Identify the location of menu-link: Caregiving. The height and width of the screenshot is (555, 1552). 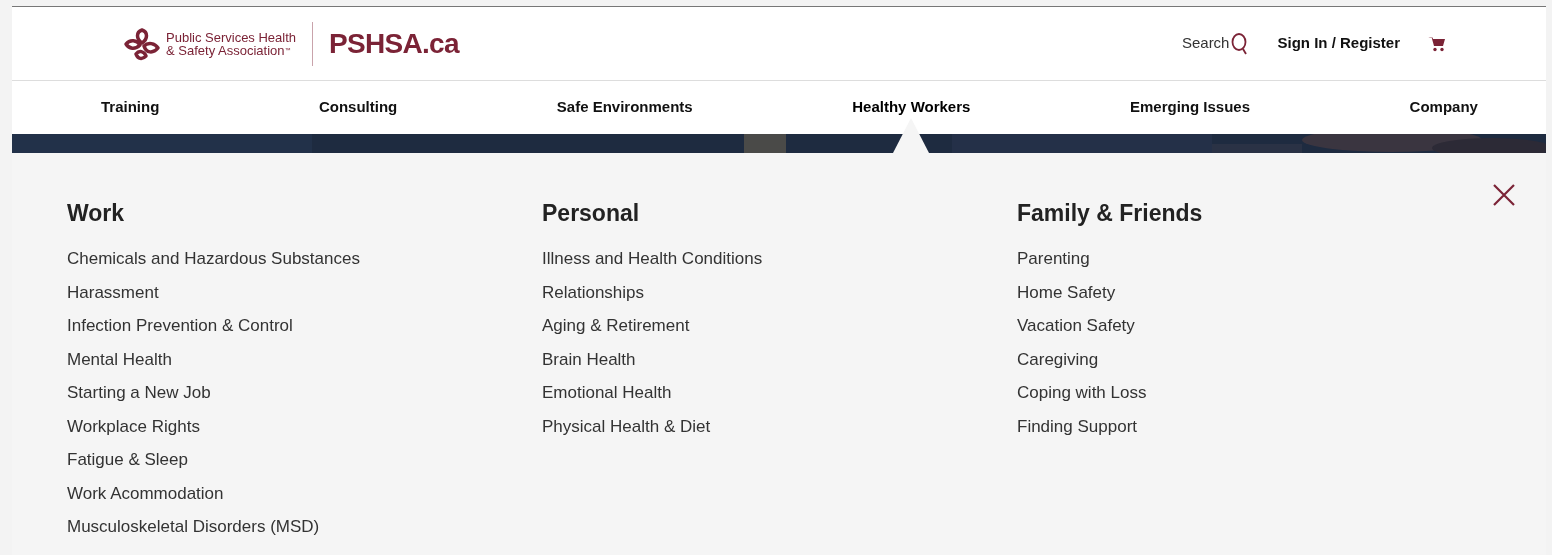
(1058, 359).